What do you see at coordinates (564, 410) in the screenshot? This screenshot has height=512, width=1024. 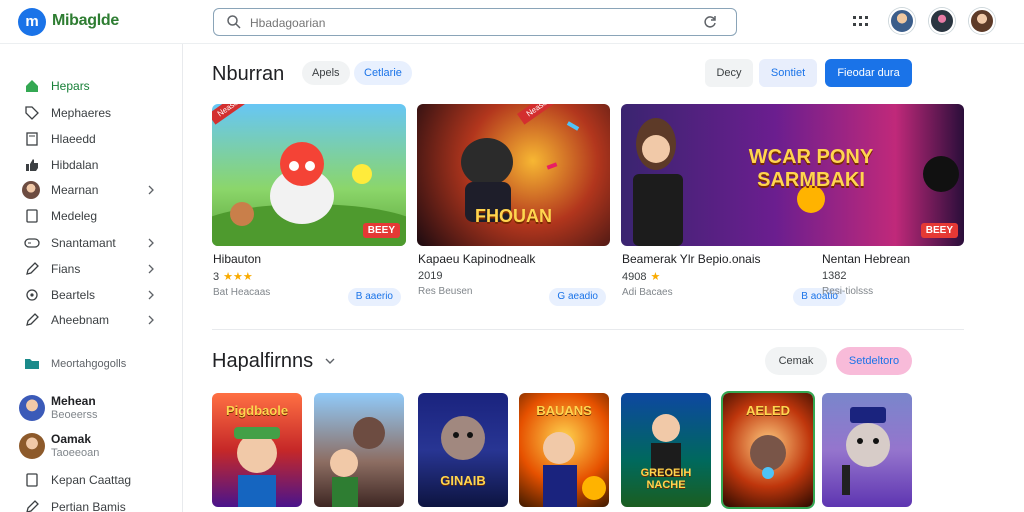 I see `card-title-art: BAUANS` at bounding box center [564, 410].